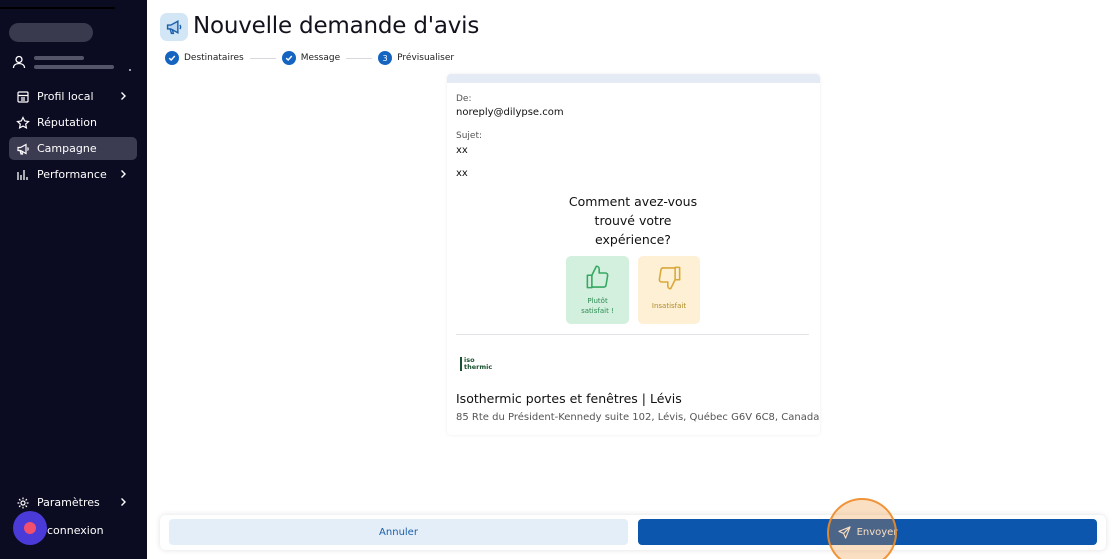 The height and width of the screenshot is (559, 1120). I want to click on logout-link: connexion, so click(75, 530).